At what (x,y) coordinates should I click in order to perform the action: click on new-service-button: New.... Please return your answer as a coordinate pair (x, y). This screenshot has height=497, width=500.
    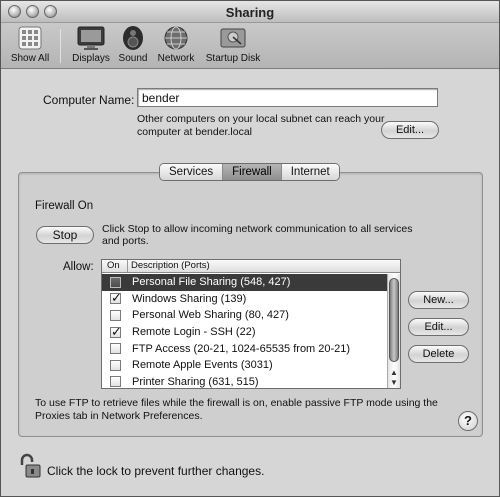
    Looking at the image, I should click on (438, 300).